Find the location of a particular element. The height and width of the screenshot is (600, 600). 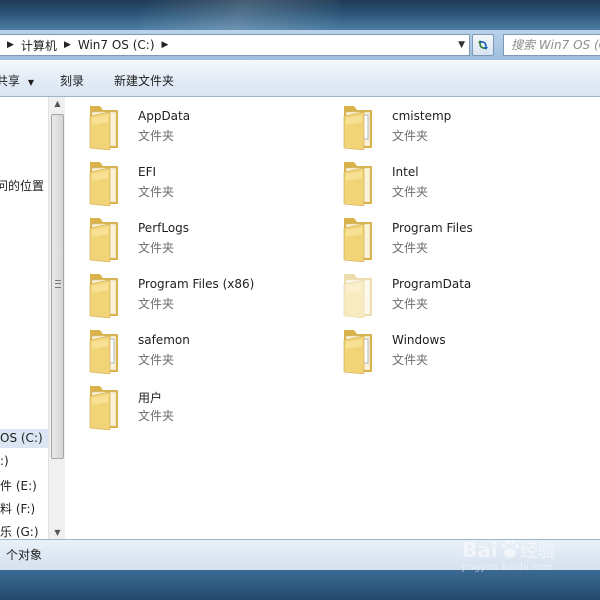

address-bar: ▶ 计算机 ▶ Win7 OS (C:) ▶ ▼ is located at coordinates (235, 45).